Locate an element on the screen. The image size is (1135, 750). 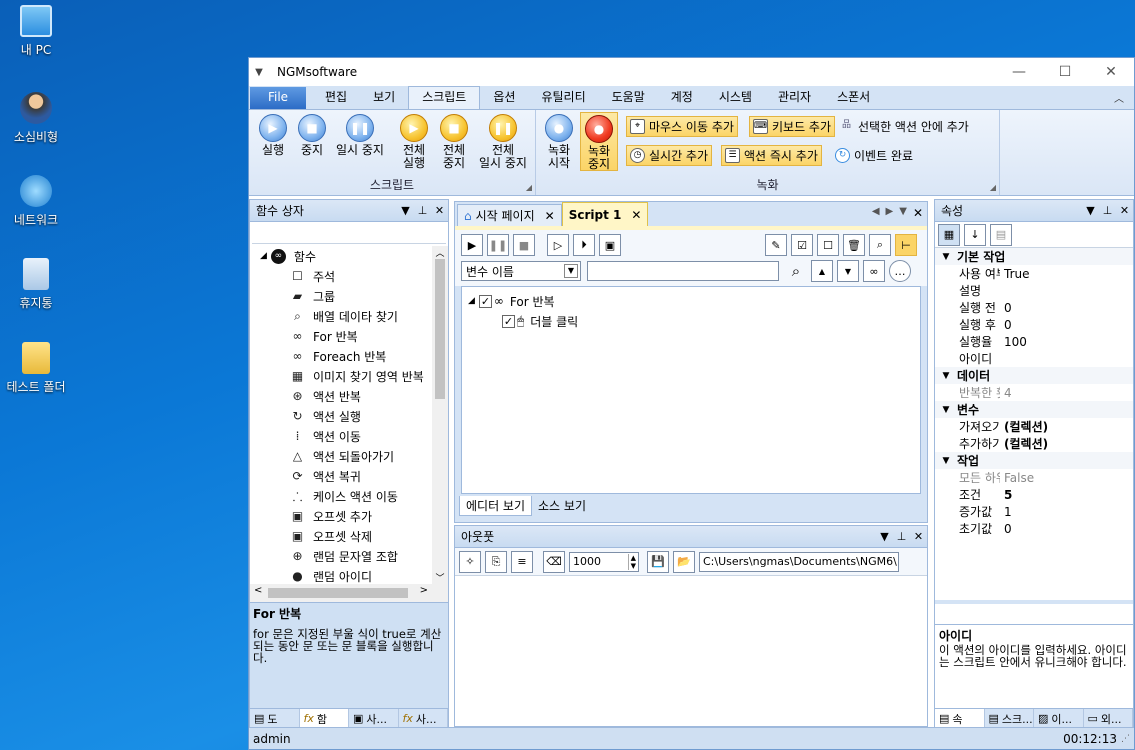
tab-admin: 관리자 is located at coordinates (794, 98).